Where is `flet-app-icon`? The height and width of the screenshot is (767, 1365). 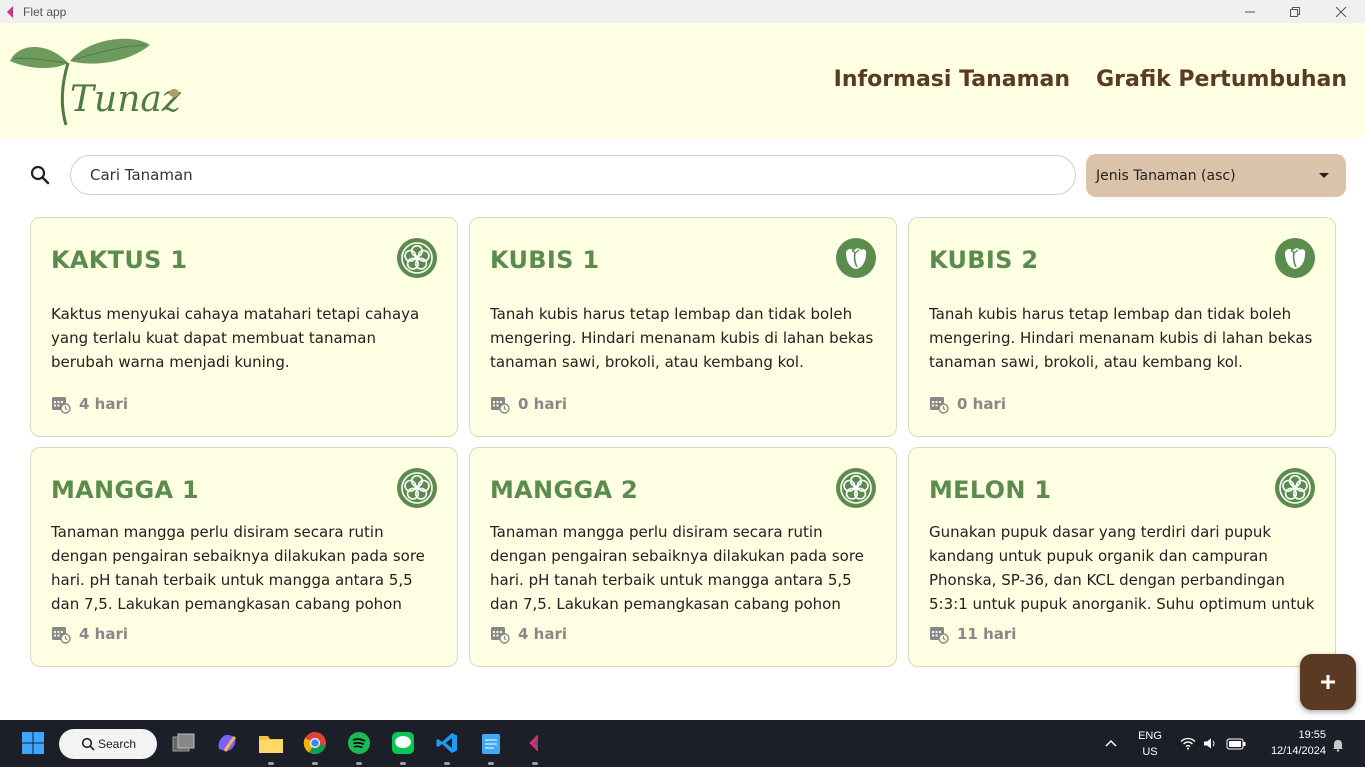 flet-app-icon is located at coordinates (10, 11).